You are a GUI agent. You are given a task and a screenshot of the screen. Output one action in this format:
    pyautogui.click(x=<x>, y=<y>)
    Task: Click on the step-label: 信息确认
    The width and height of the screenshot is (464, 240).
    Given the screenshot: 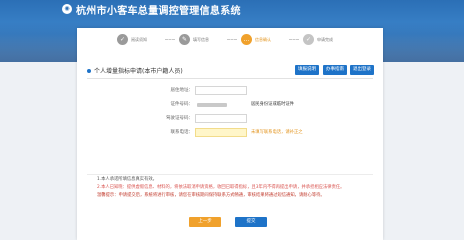 What is the action you would take?
    pyautogui.click(x=263, y=39)
    